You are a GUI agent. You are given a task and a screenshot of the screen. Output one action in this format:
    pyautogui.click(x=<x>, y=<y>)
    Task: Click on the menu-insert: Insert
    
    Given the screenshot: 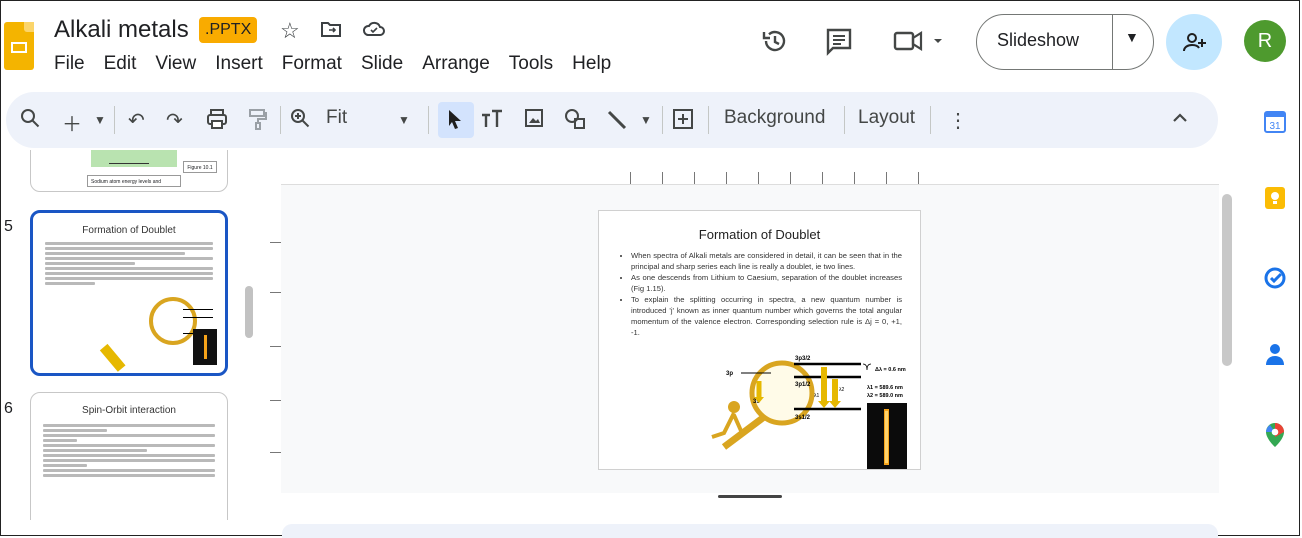 What is the action you would take?
    pyautogui.click(x=239, y=64)
    